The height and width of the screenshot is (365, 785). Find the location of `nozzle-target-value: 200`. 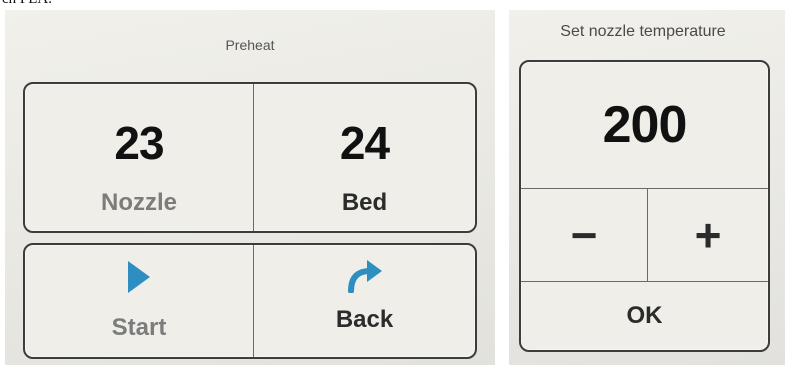

nozzle-target-value: 200 is located at coordinates (645, 125).